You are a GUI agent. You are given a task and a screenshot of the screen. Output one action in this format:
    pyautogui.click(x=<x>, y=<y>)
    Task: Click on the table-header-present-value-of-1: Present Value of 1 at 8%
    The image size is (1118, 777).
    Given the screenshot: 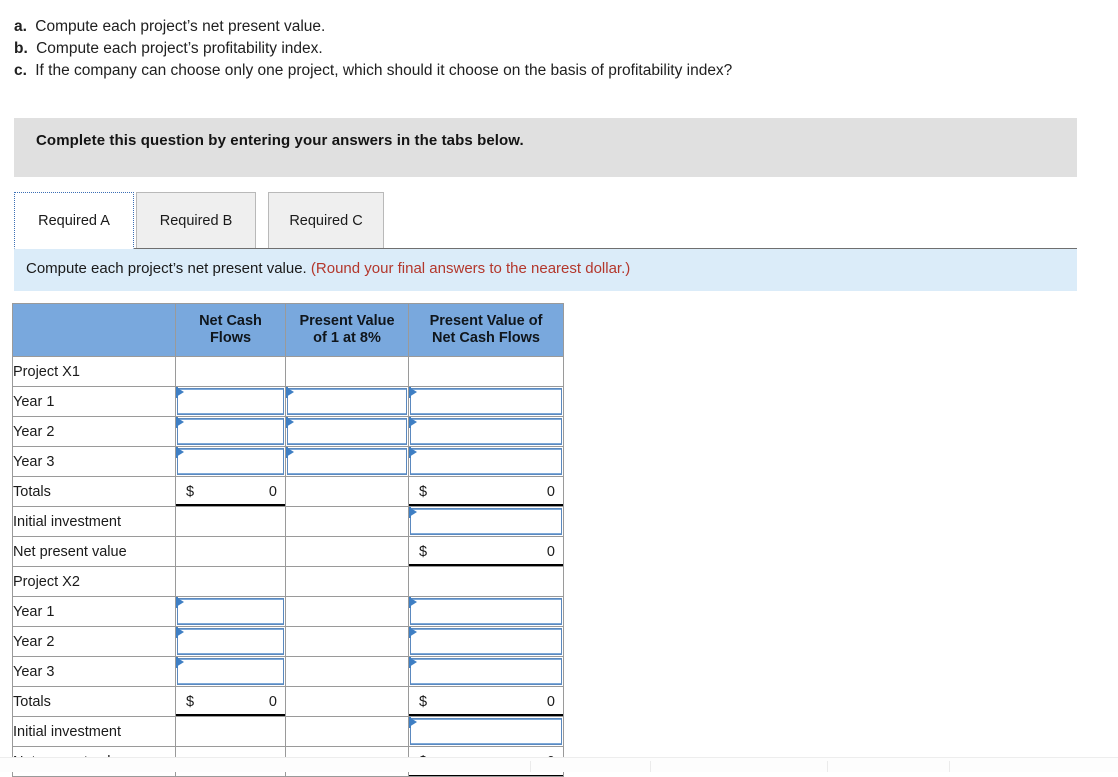 What is the action you would take?
    pyautogui.click(x=347, y=330)
    